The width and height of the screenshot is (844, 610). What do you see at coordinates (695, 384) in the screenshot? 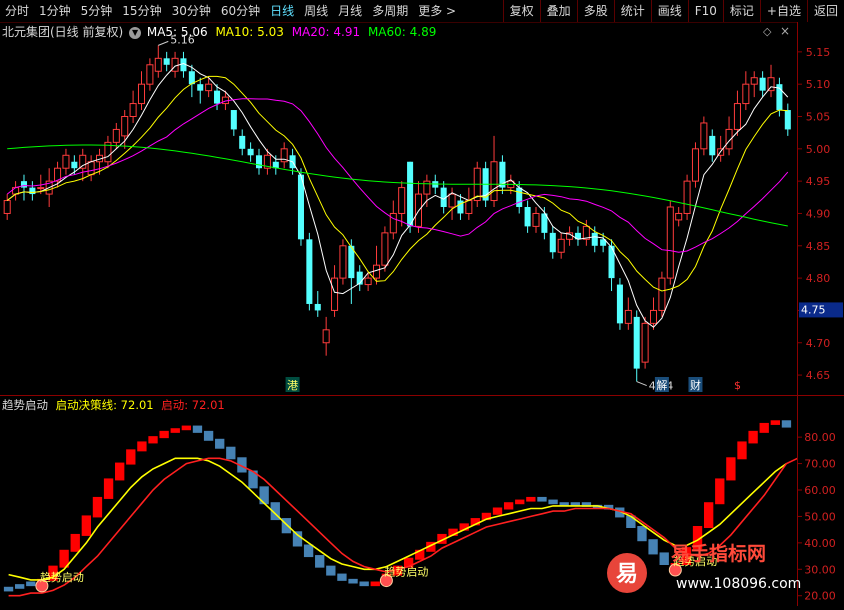
I see `event-marker: 财` at bounding box center [695, 384].